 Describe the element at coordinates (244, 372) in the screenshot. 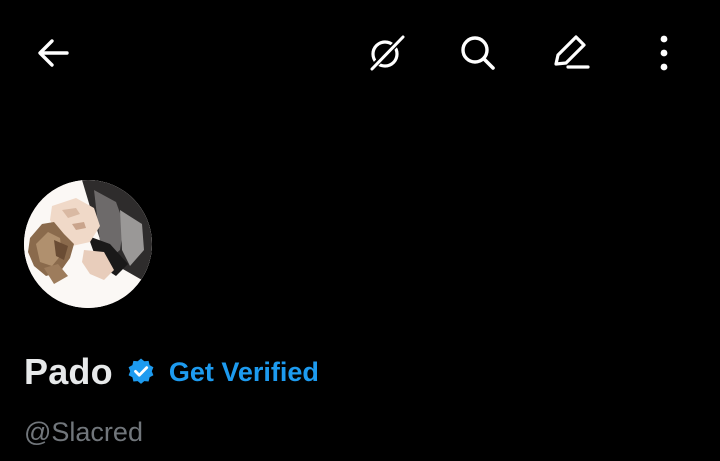

I see `get-verified-link: Get Verified` at that location.